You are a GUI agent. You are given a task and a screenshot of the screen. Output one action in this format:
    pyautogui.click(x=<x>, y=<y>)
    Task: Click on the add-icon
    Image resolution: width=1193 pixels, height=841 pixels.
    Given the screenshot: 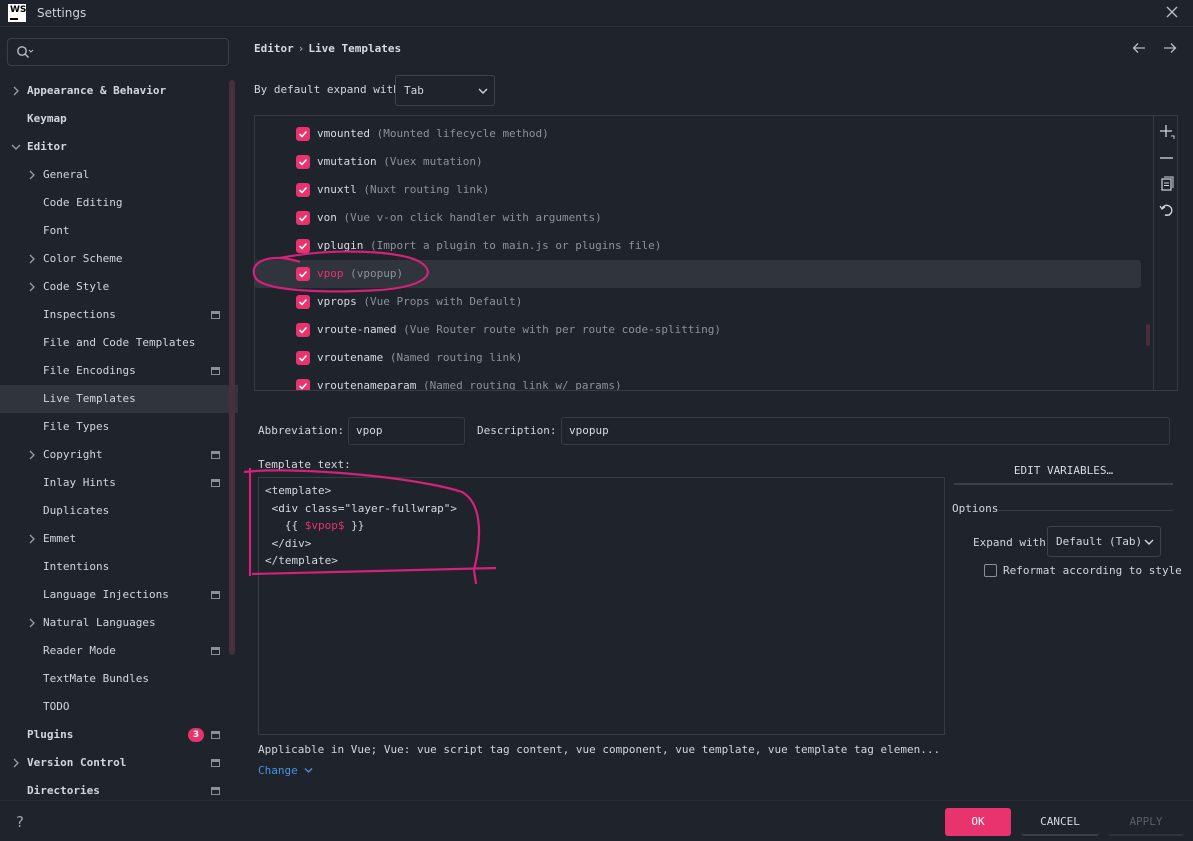 What is the action you would take?
    pyautogui.click(x=1167, y=132)
    